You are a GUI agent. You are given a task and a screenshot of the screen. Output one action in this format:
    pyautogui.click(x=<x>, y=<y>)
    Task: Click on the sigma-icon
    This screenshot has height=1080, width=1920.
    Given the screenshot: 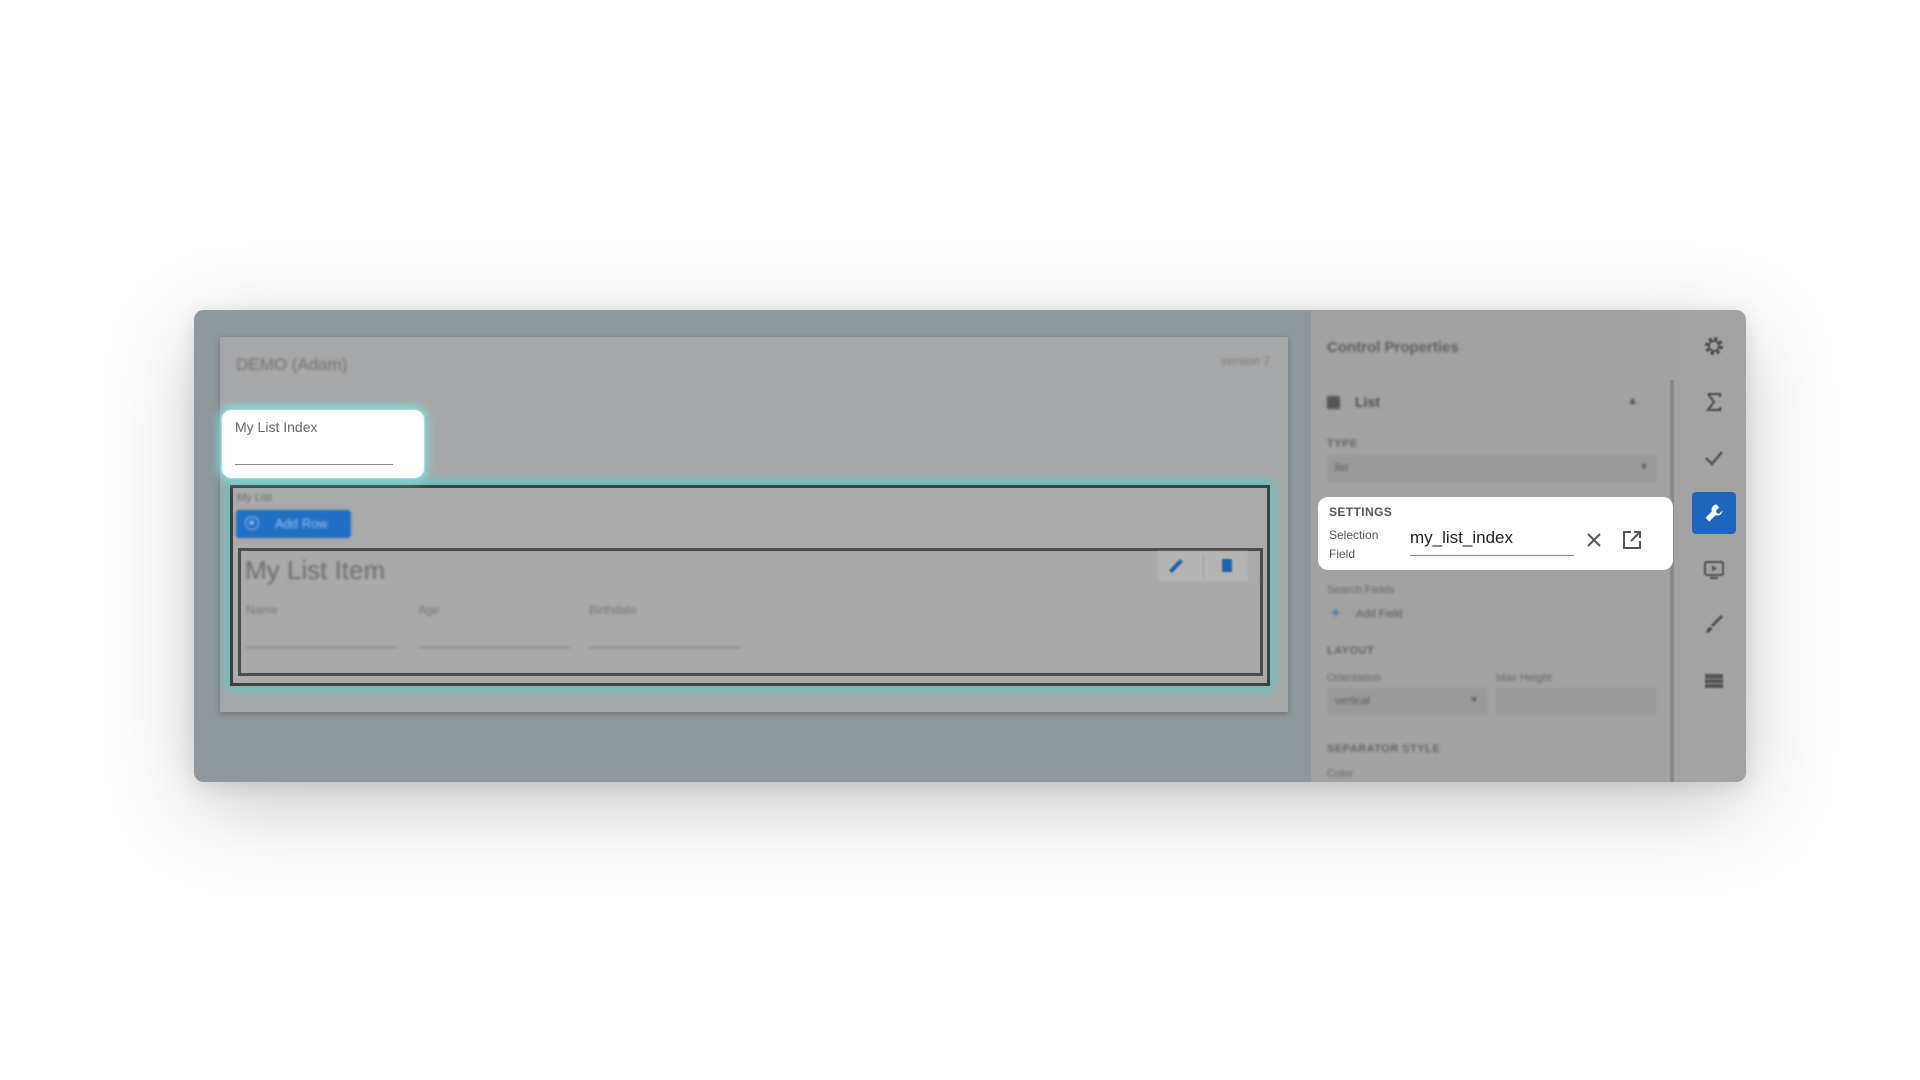 What is the action you would take?
    pyautogui.click(x=1713, y=402)
    